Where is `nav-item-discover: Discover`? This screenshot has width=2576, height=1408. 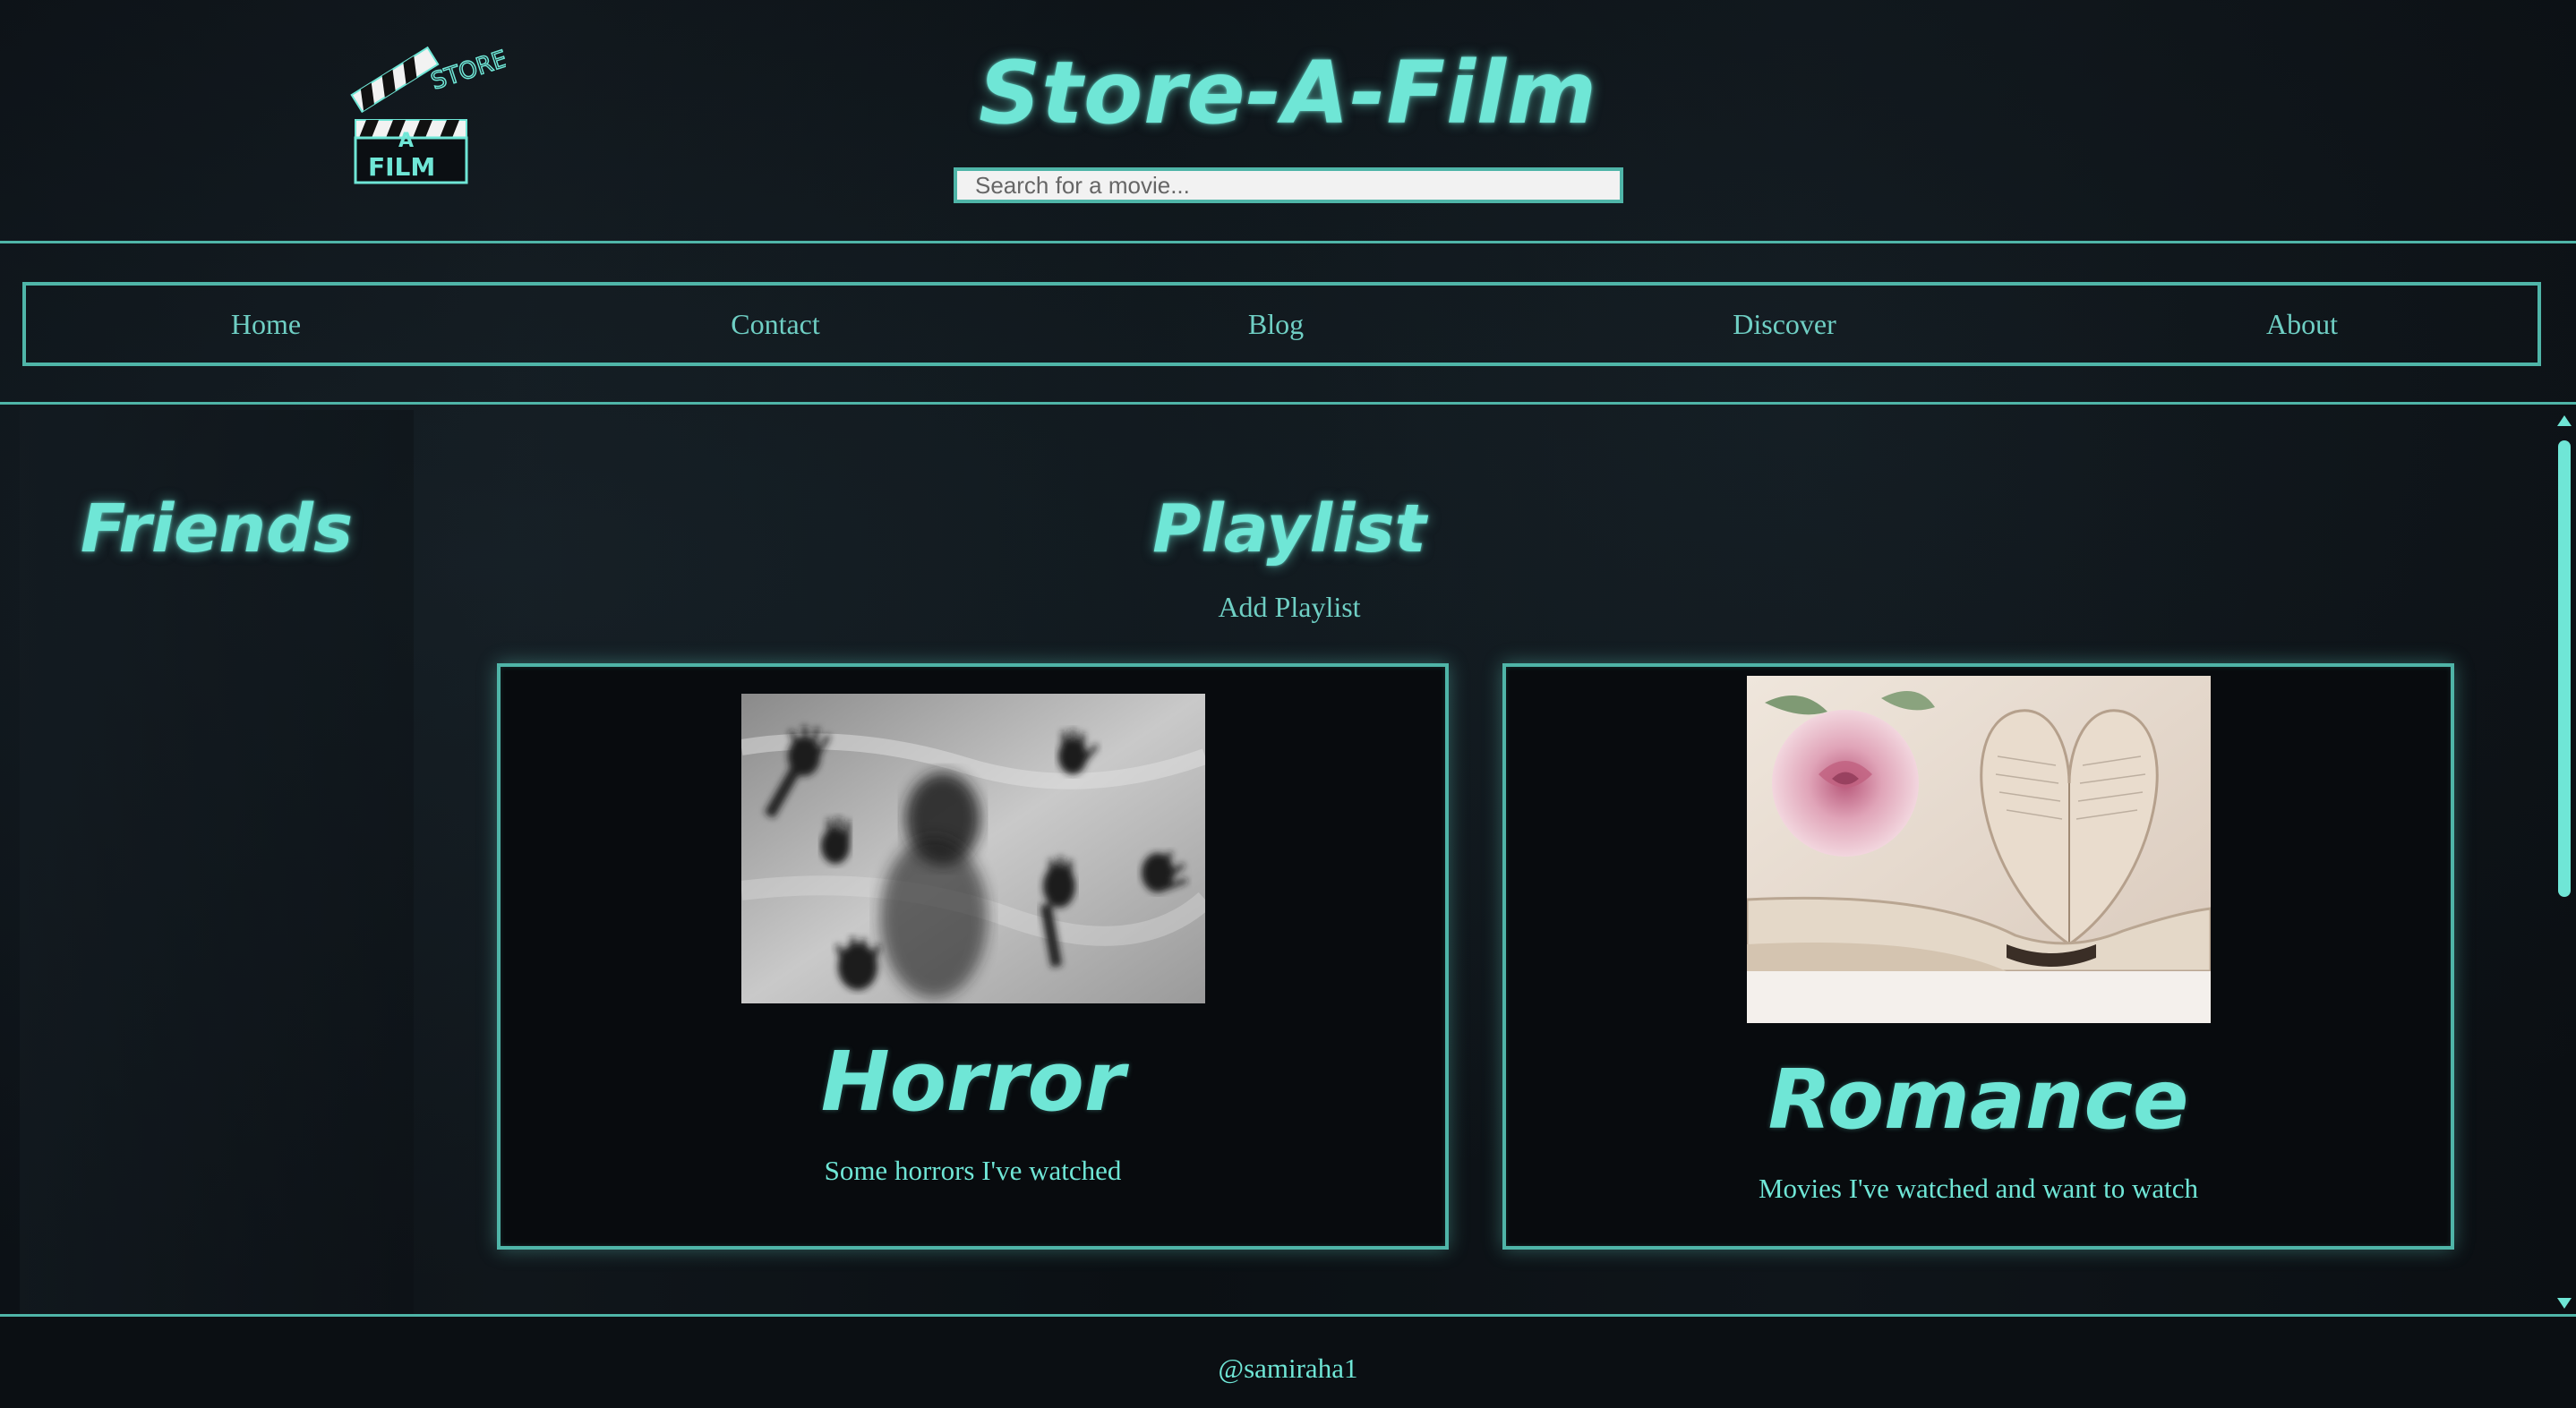 nav-item-discover: Discover is located at coordinates (1784, 324).